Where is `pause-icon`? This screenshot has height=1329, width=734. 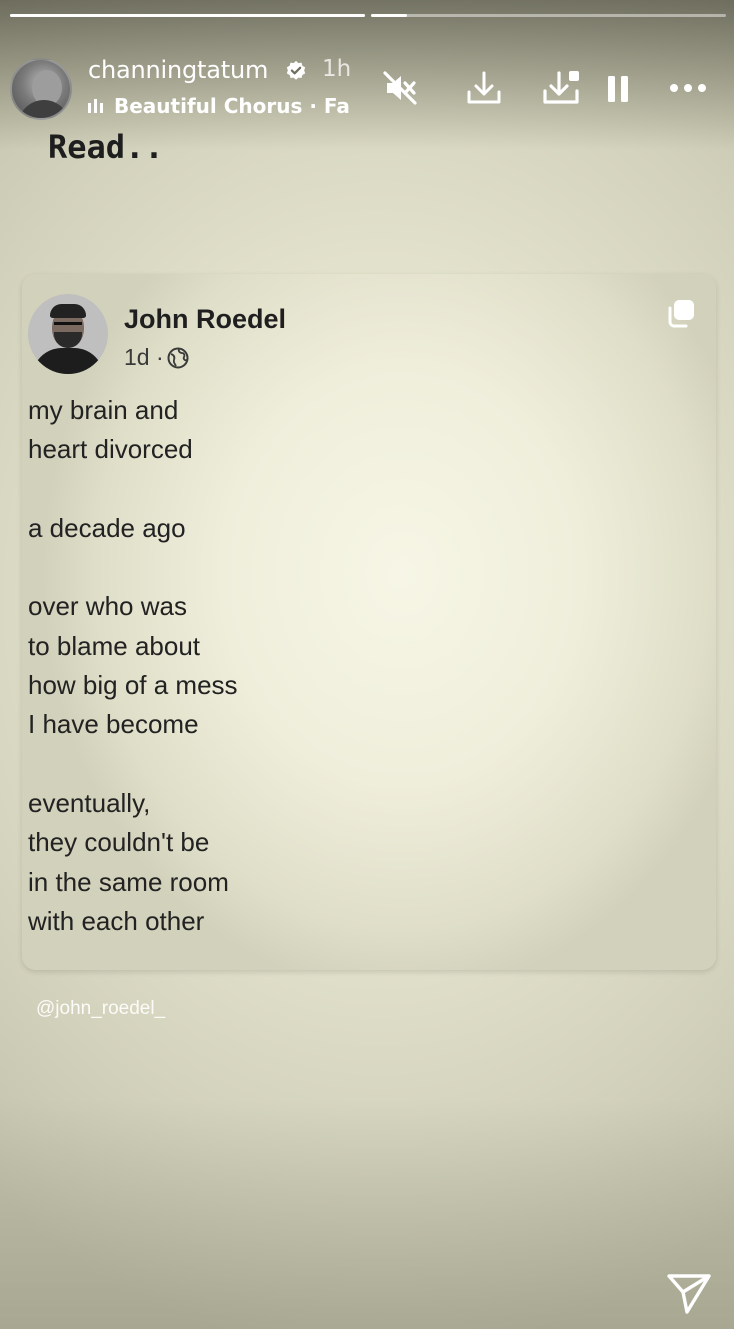
pause-icon is located at coordinates (618, 89).